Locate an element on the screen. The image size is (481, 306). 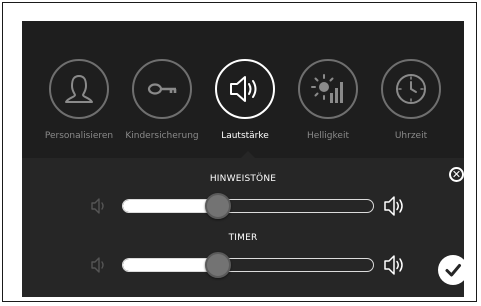
confirm-button is located at coordinates (451, 270).